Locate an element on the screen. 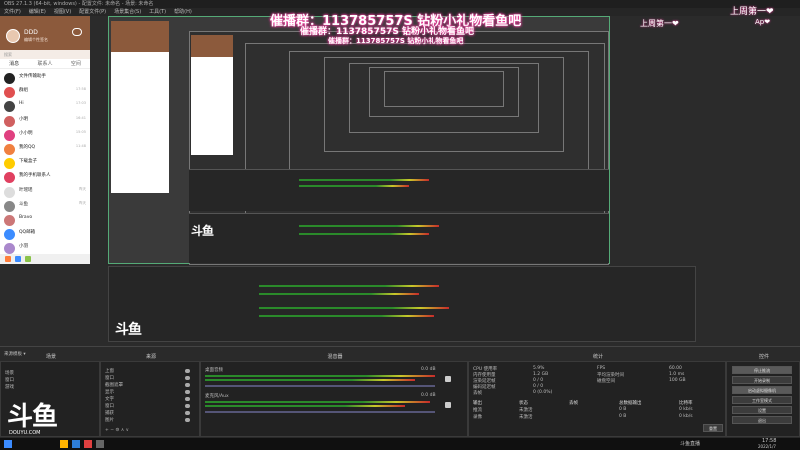  menu-help: 帮助(H) is located at coordinates (183, 12).